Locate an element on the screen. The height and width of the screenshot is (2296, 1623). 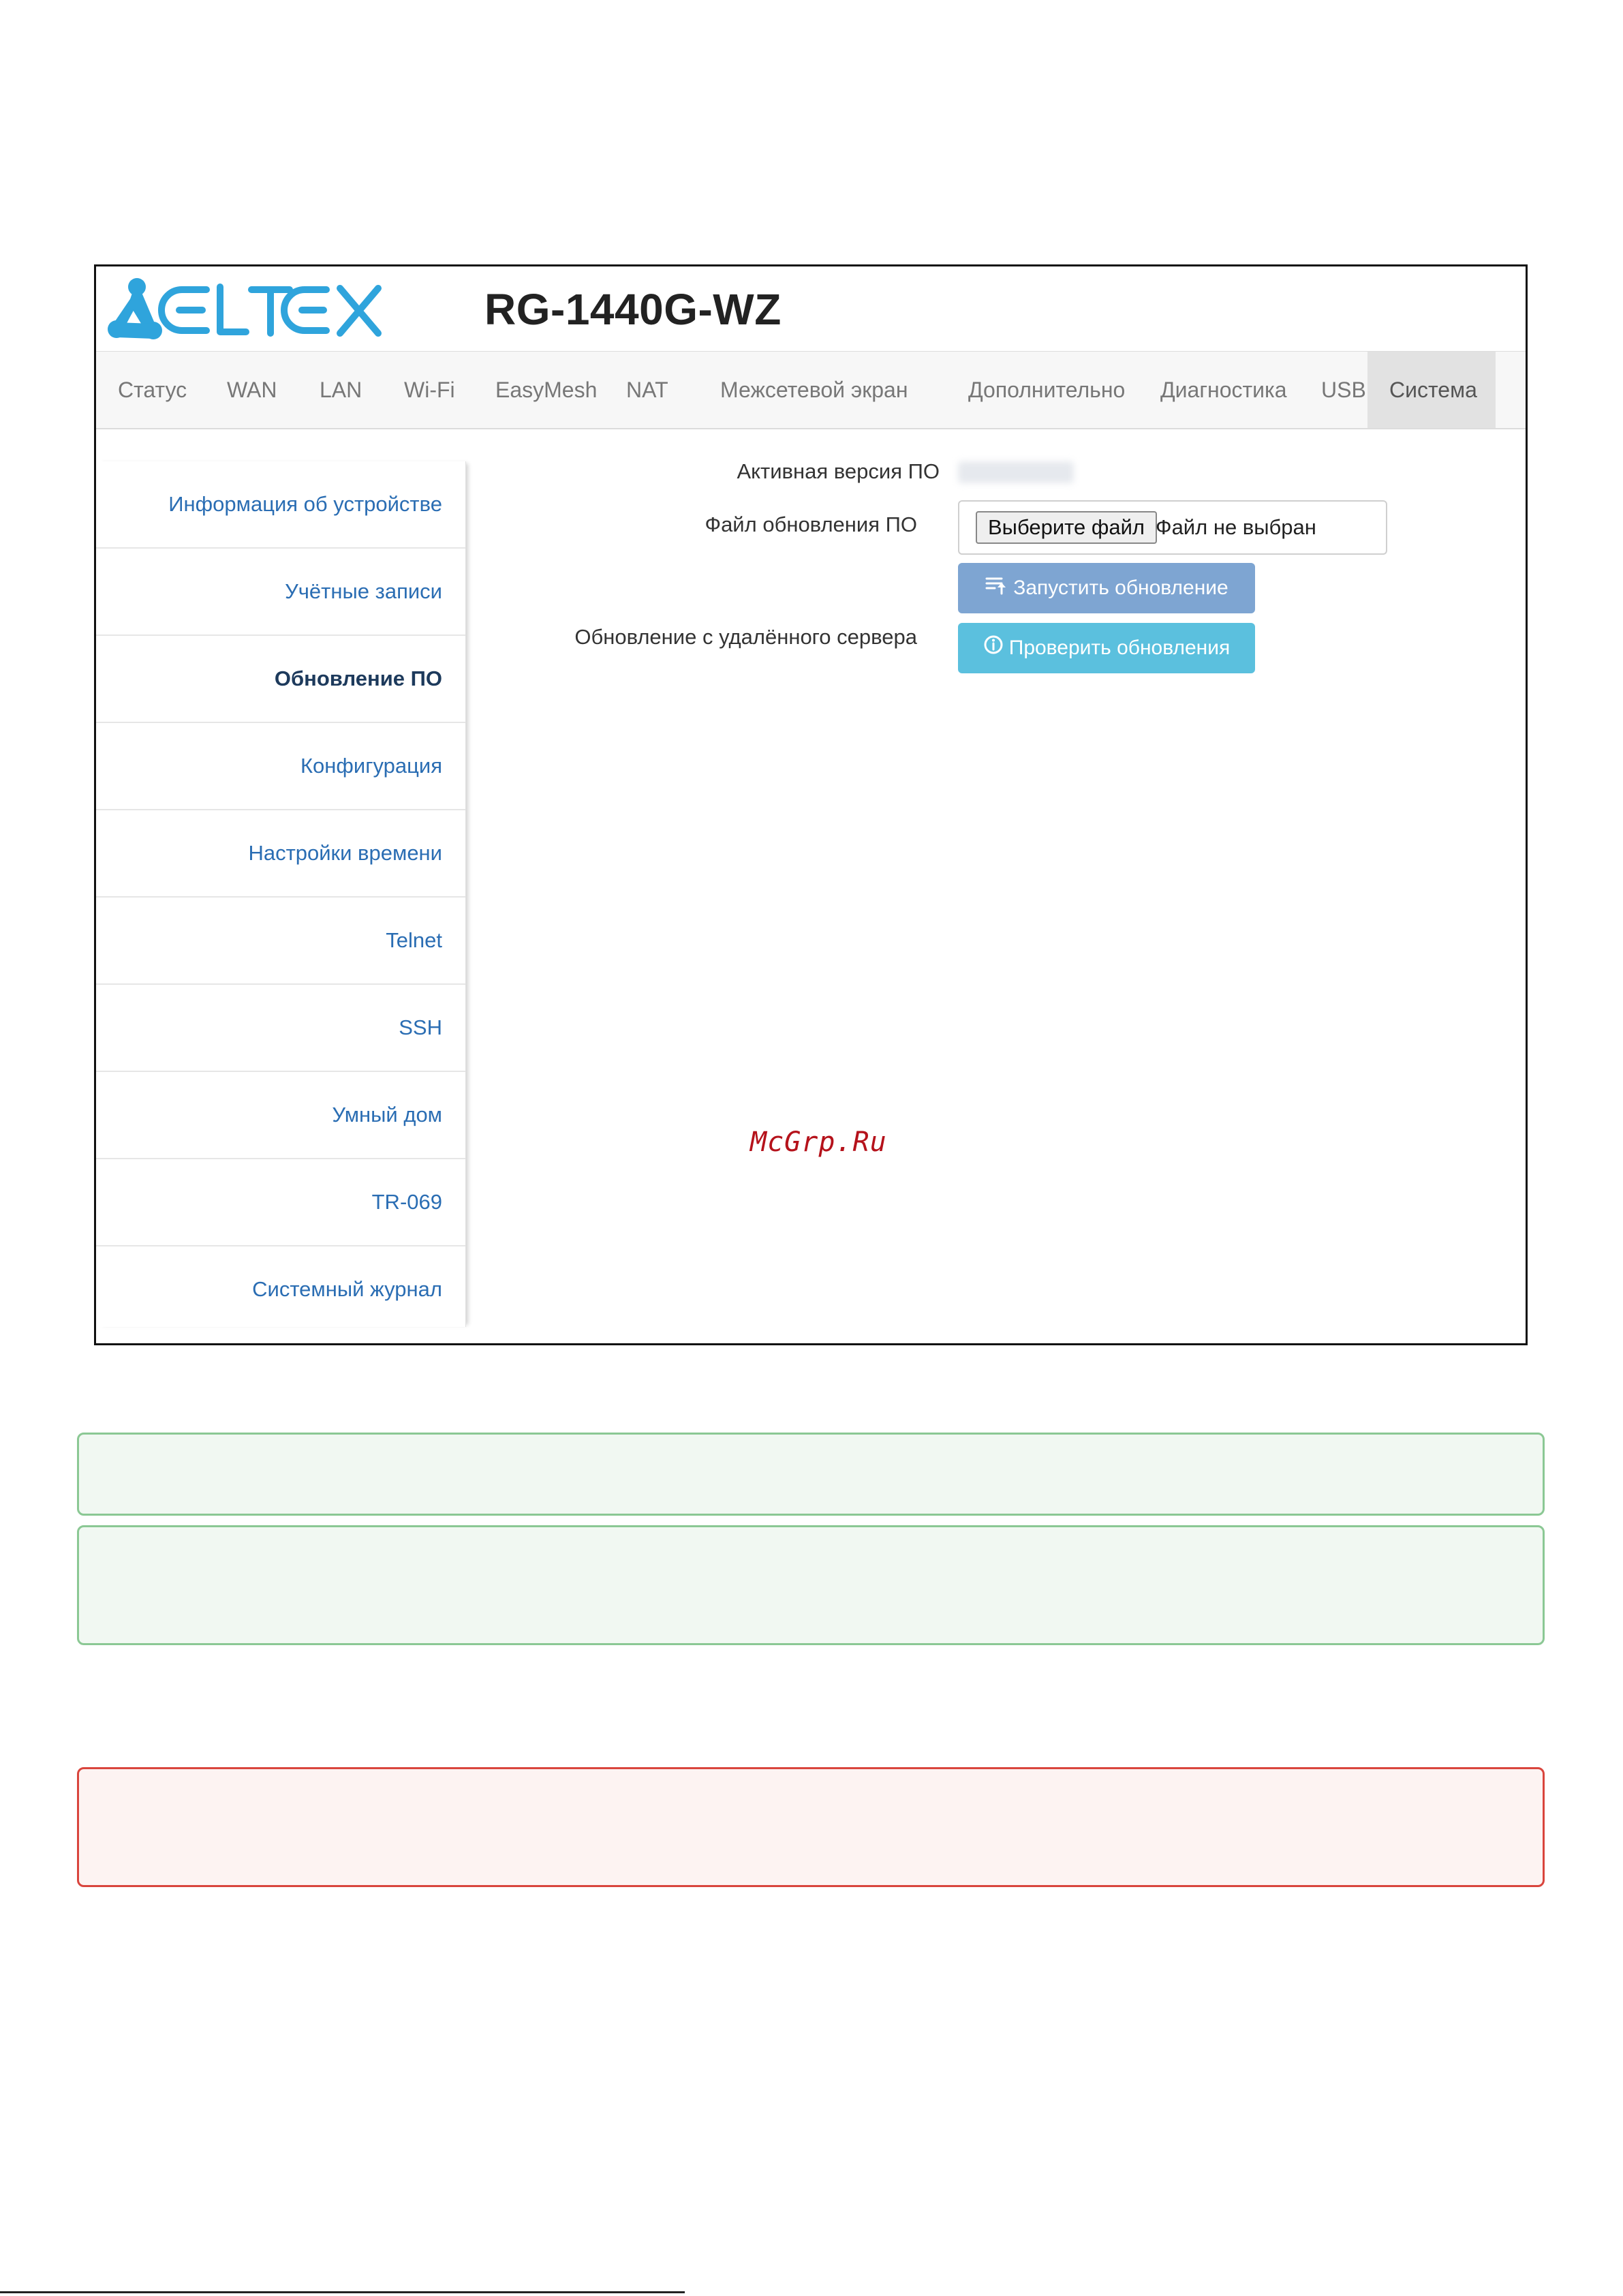
sidebar-item-system-log: Системный журнал is located at coordinates (280, 1290).